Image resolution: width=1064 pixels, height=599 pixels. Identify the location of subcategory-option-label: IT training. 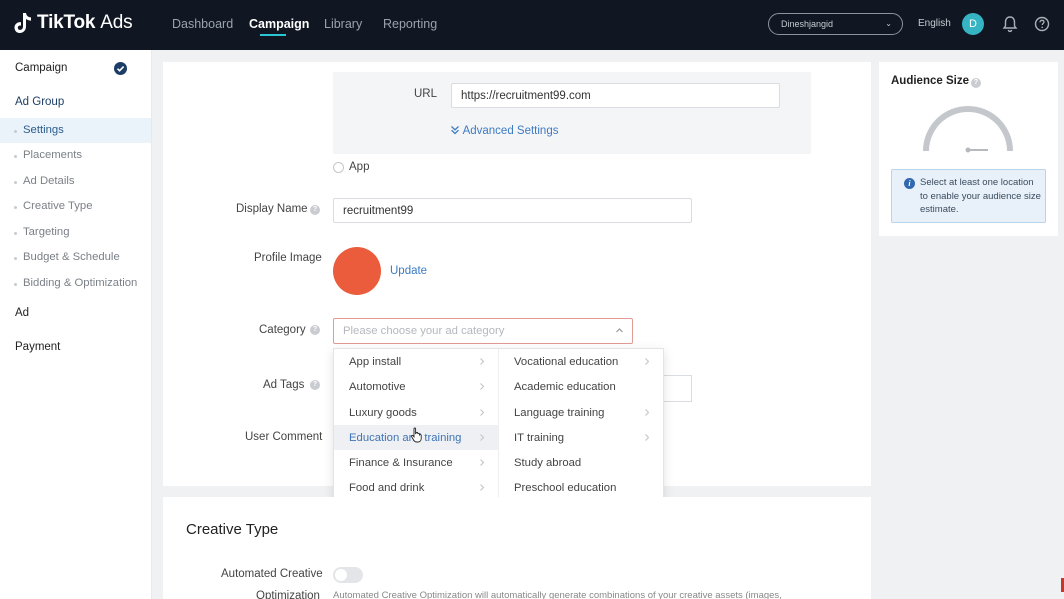
(539, 437).